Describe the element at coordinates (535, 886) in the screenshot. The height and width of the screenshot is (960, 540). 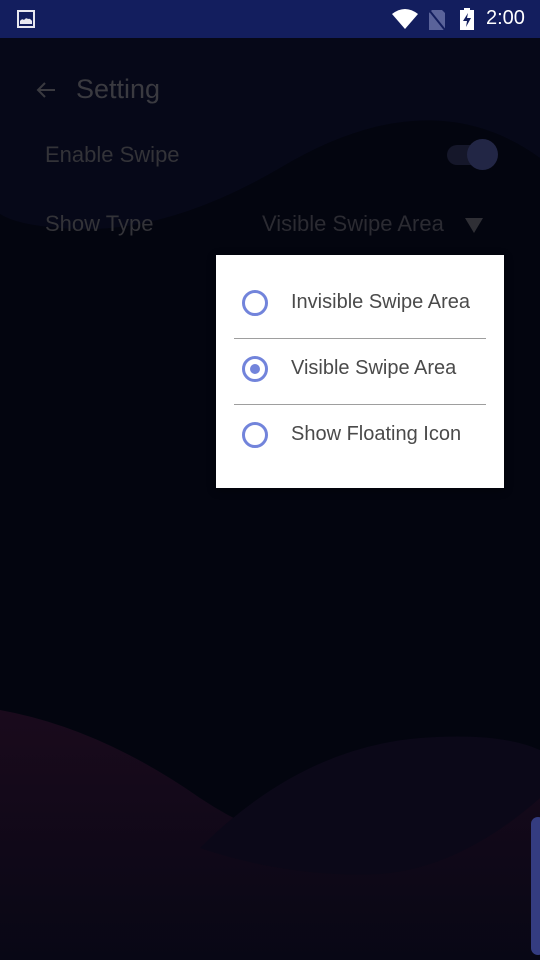
I see `swipe-edge-handle` at that location.